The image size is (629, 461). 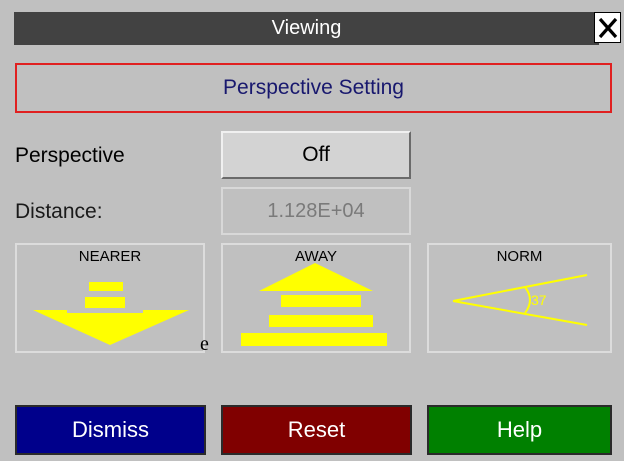 I want to click on close-icon, so click(x=607, y=27).